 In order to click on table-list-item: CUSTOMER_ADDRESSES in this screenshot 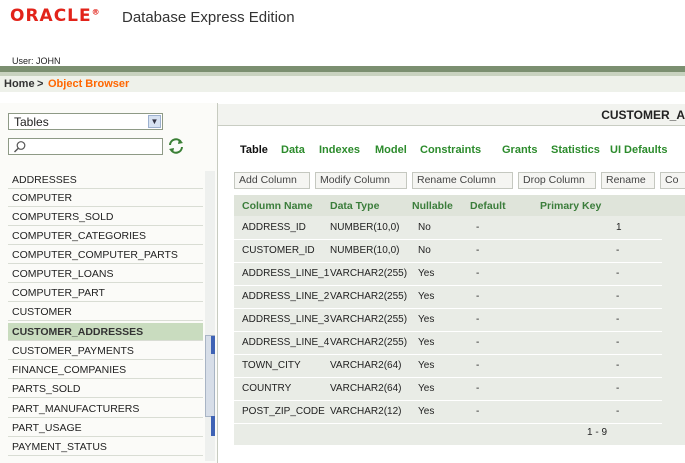, I will do `click(105, 332)`.